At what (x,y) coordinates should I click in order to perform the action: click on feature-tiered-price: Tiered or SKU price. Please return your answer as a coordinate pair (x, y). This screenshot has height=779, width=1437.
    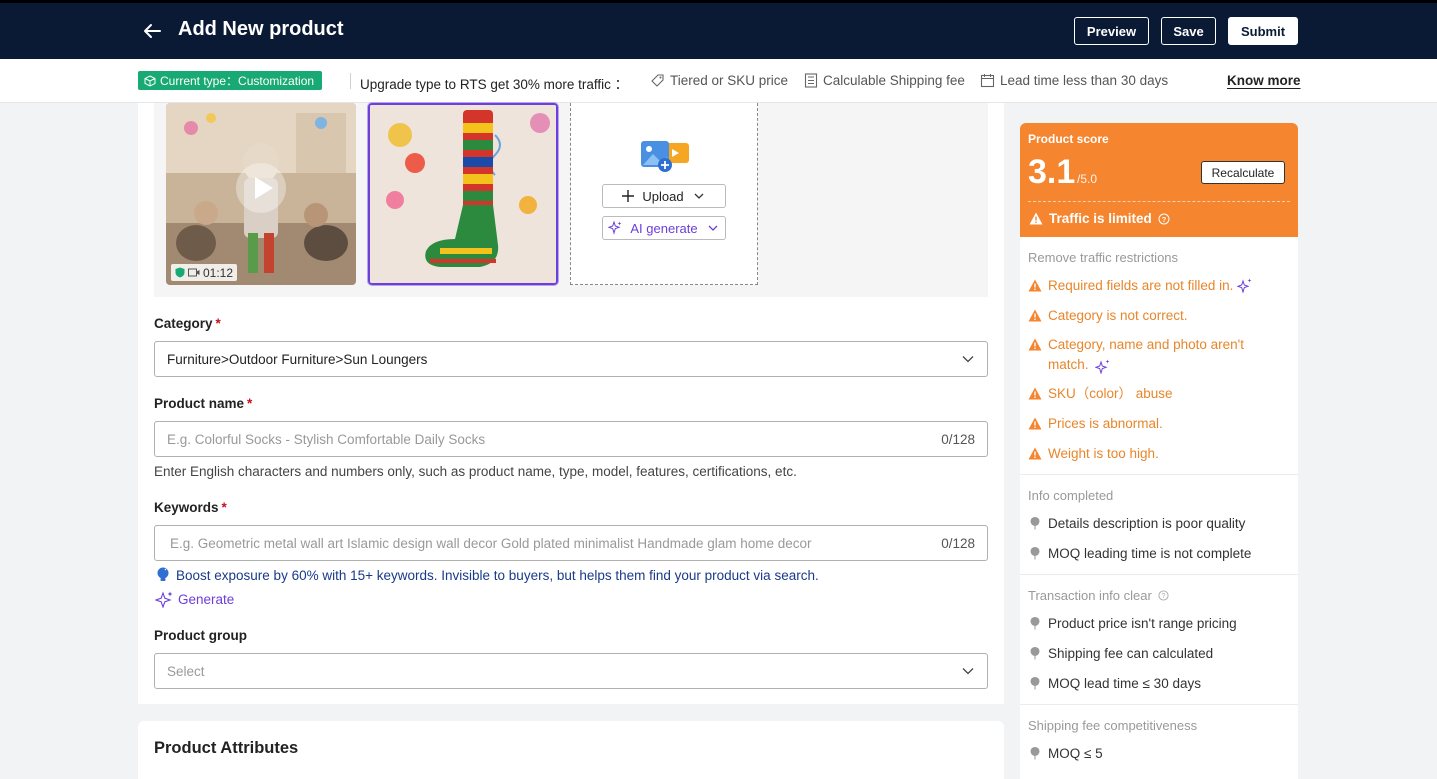
    Looking at the image, I should click on (719, 80).